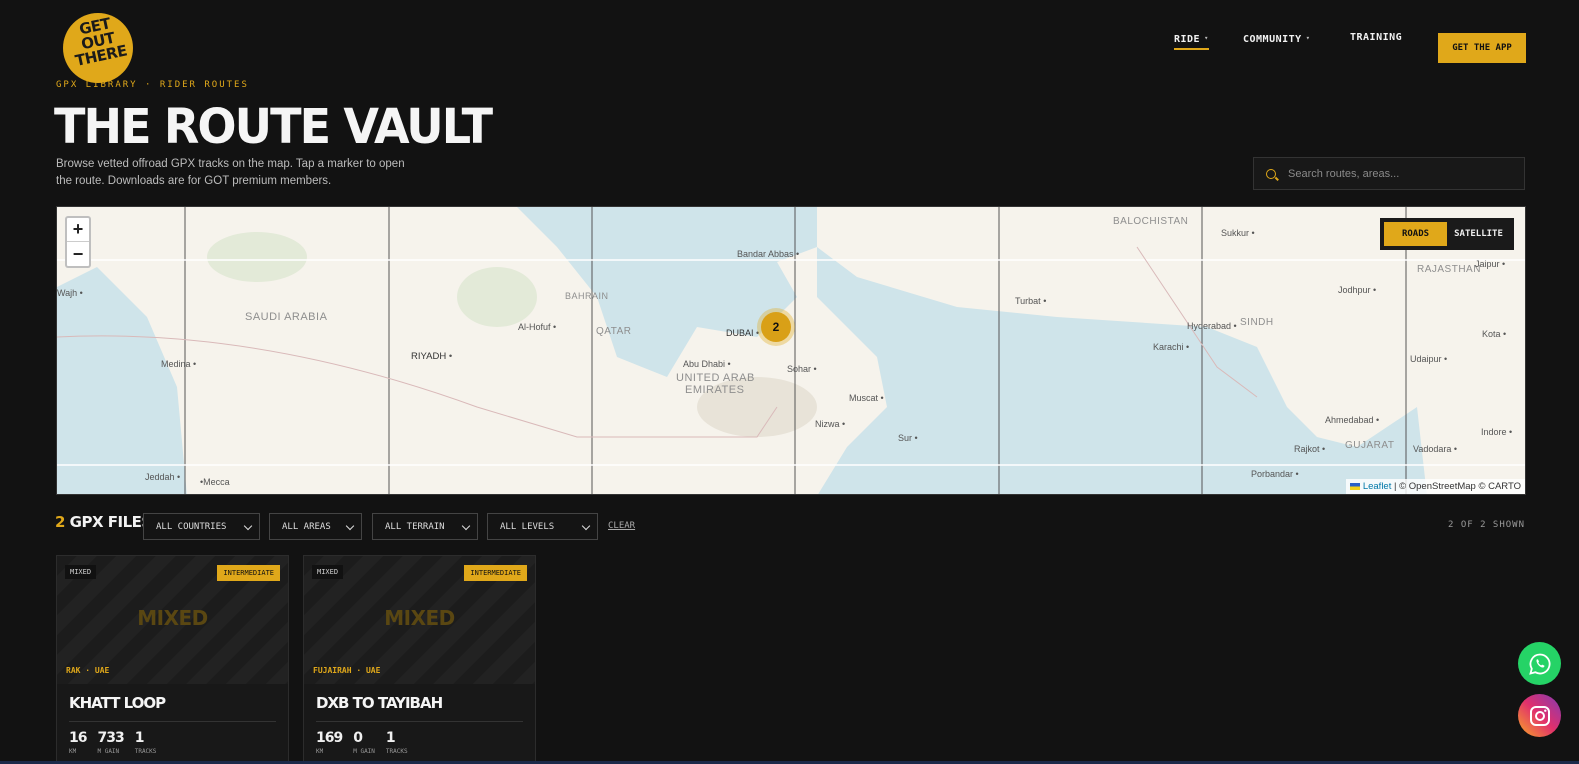  I want to click on map-city-label: Sukkur, so click(1238, 233).